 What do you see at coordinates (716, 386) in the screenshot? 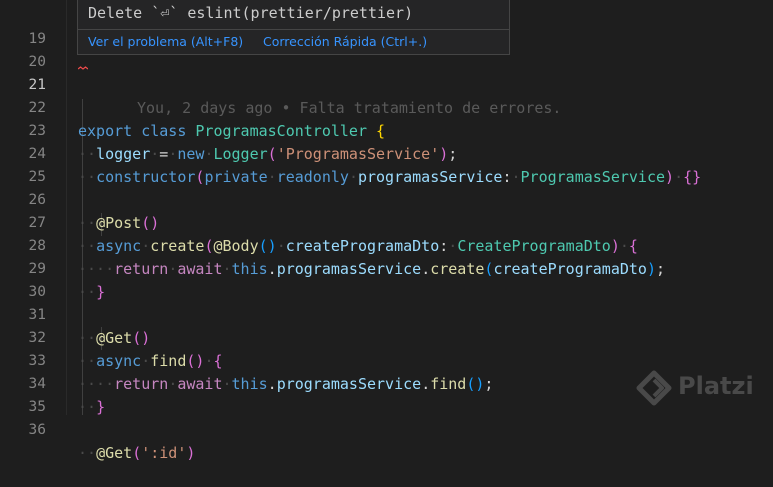
I see `watermark-text: Platzi` at bounding box center [716, 386].